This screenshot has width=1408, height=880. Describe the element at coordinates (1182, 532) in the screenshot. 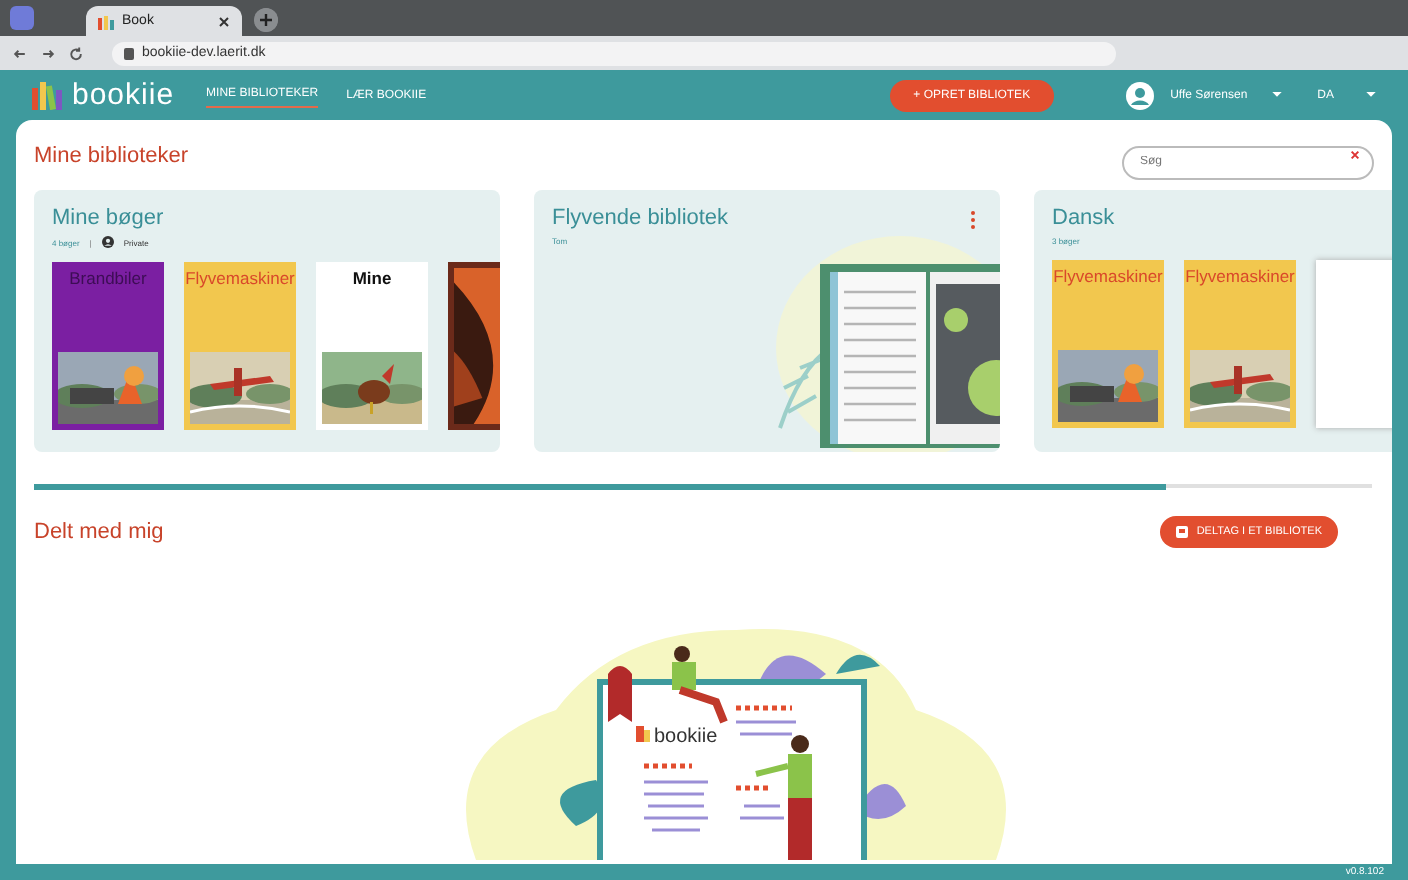

I see `library-icon` at that location.